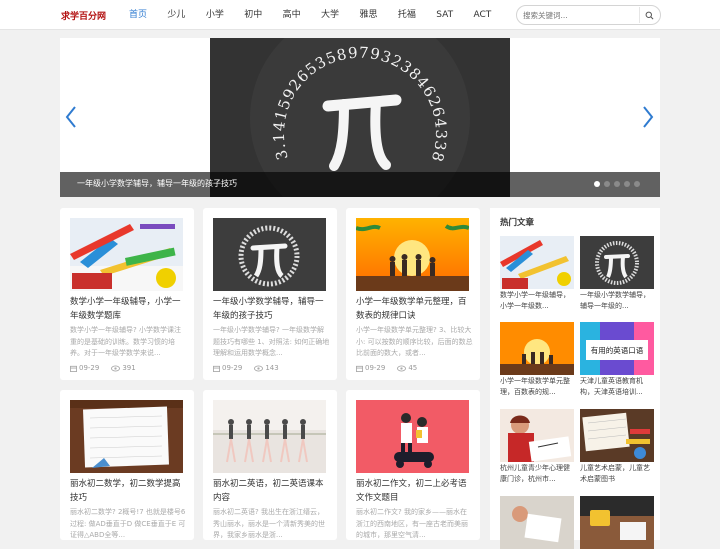 This screenshot has width=720, height=549. I want to click on art-supplies-image, so click(617, 435).